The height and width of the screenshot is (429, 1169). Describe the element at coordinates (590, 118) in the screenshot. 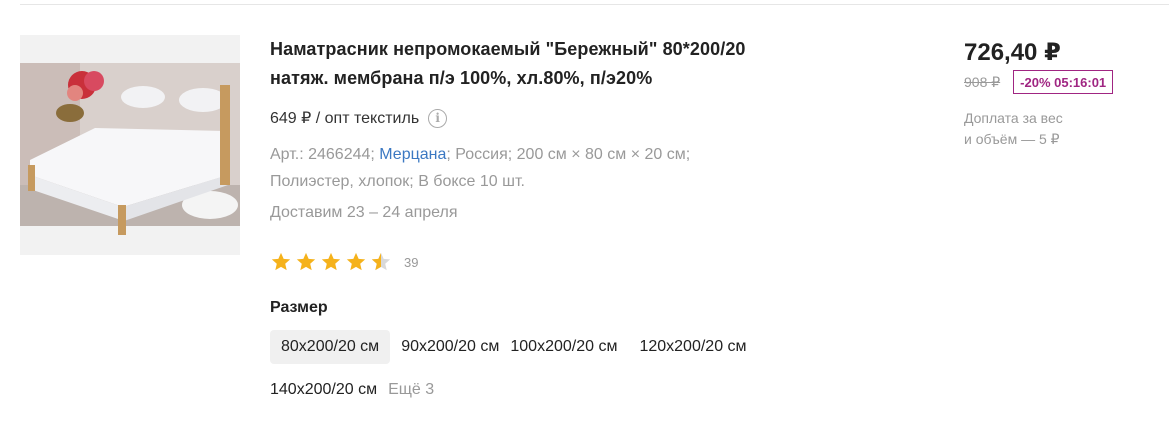

I see `wholesale-price: 649 ₽ / опт текстиль i` at that location.